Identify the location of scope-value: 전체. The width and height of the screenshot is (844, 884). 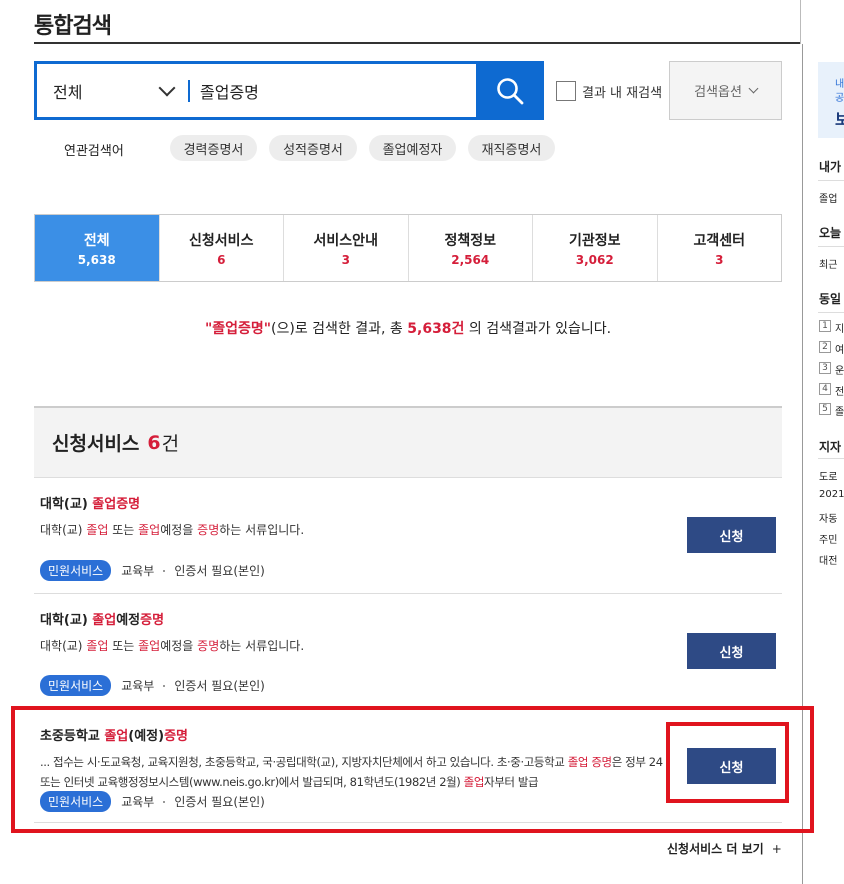
(68, 92).